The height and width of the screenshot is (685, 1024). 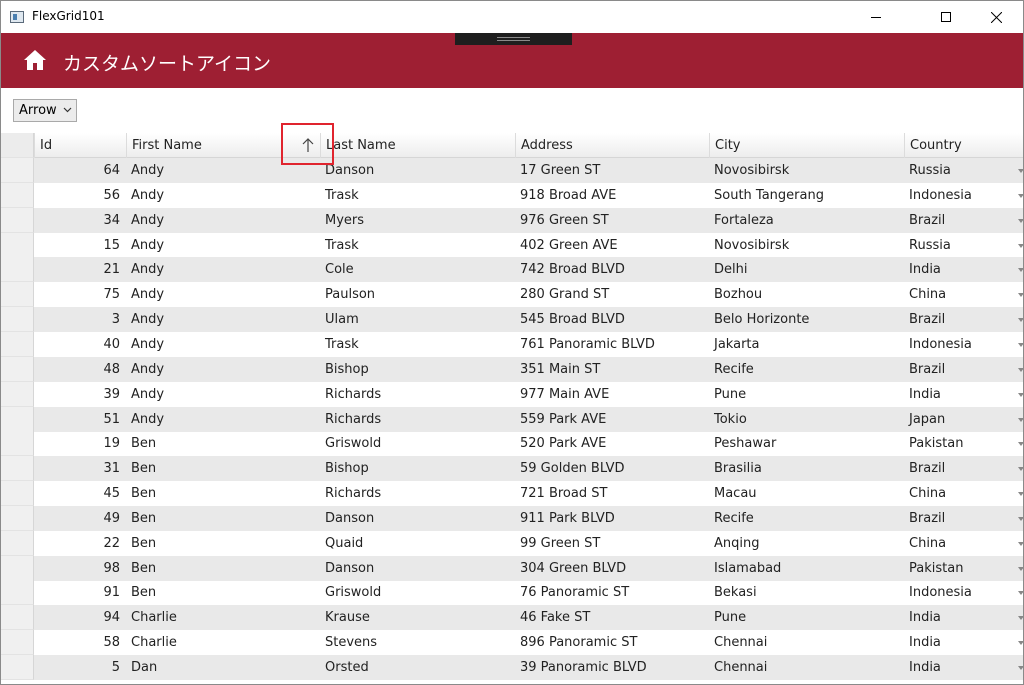 I want to click on cell-first-name: Charlie, so click(x=223, y=617).